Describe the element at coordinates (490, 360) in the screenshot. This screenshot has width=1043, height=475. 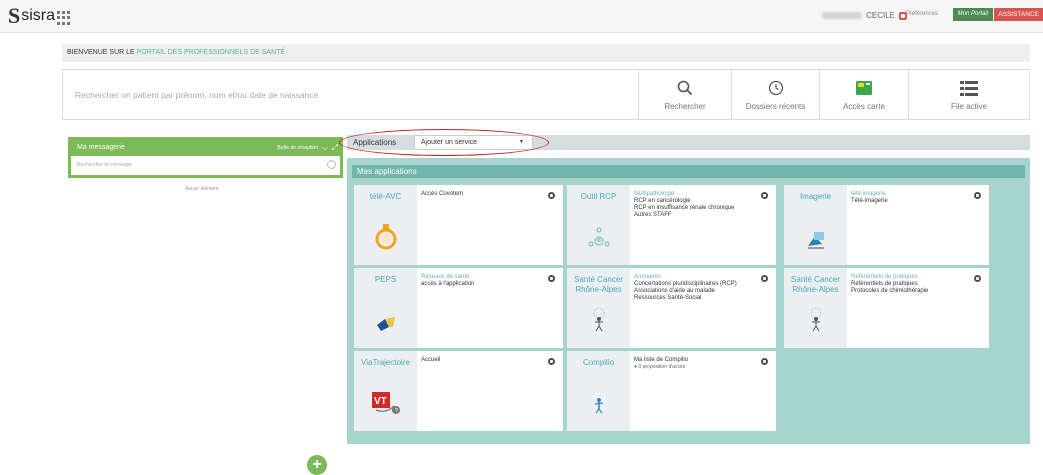
I see `app-line: Accueil` at that location.